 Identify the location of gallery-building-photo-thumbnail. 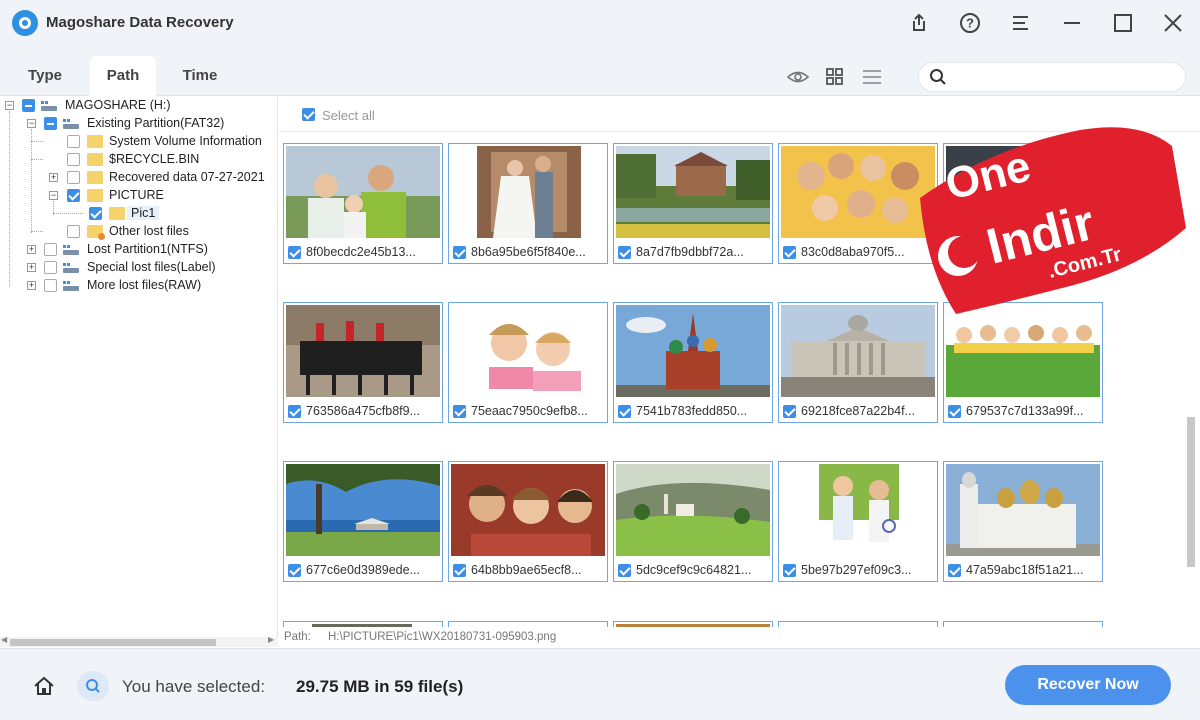
(858, 351).